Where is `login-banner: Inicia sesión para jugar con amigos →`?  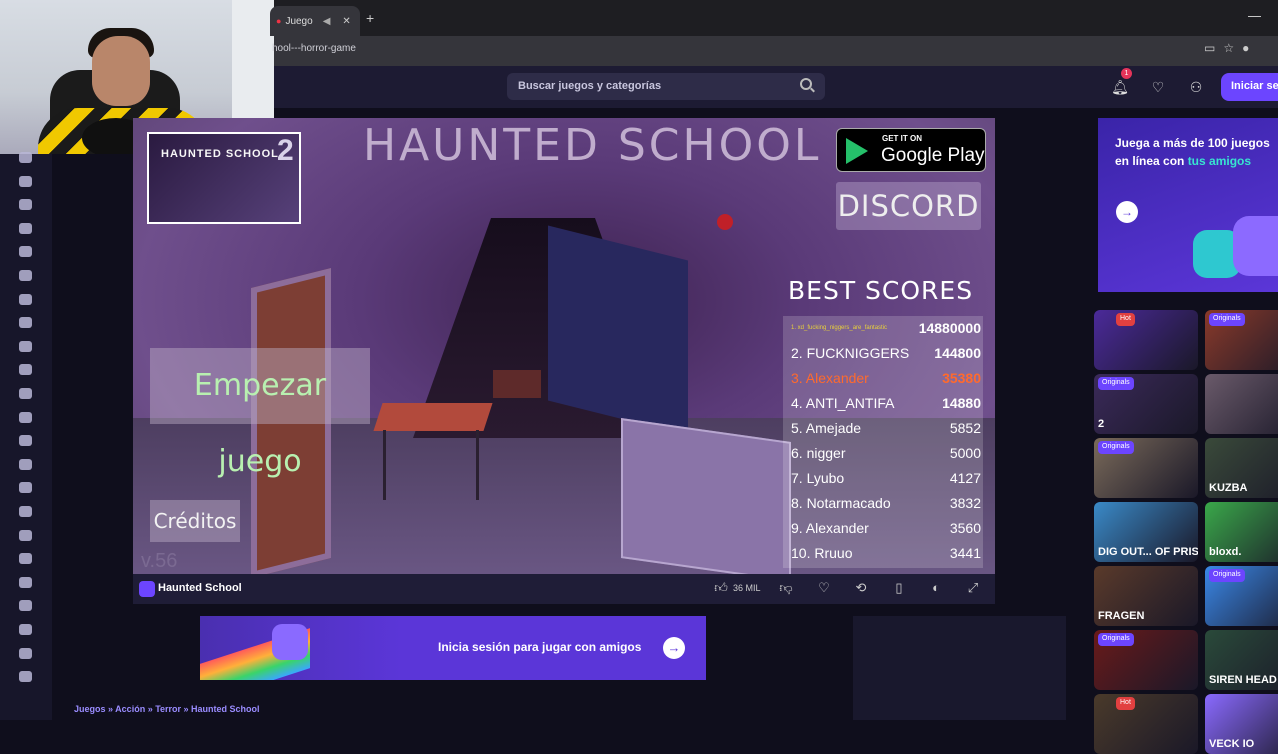 login-banner: Inicia sesión para jugar con amigos → is located at coordinates (453, 648).